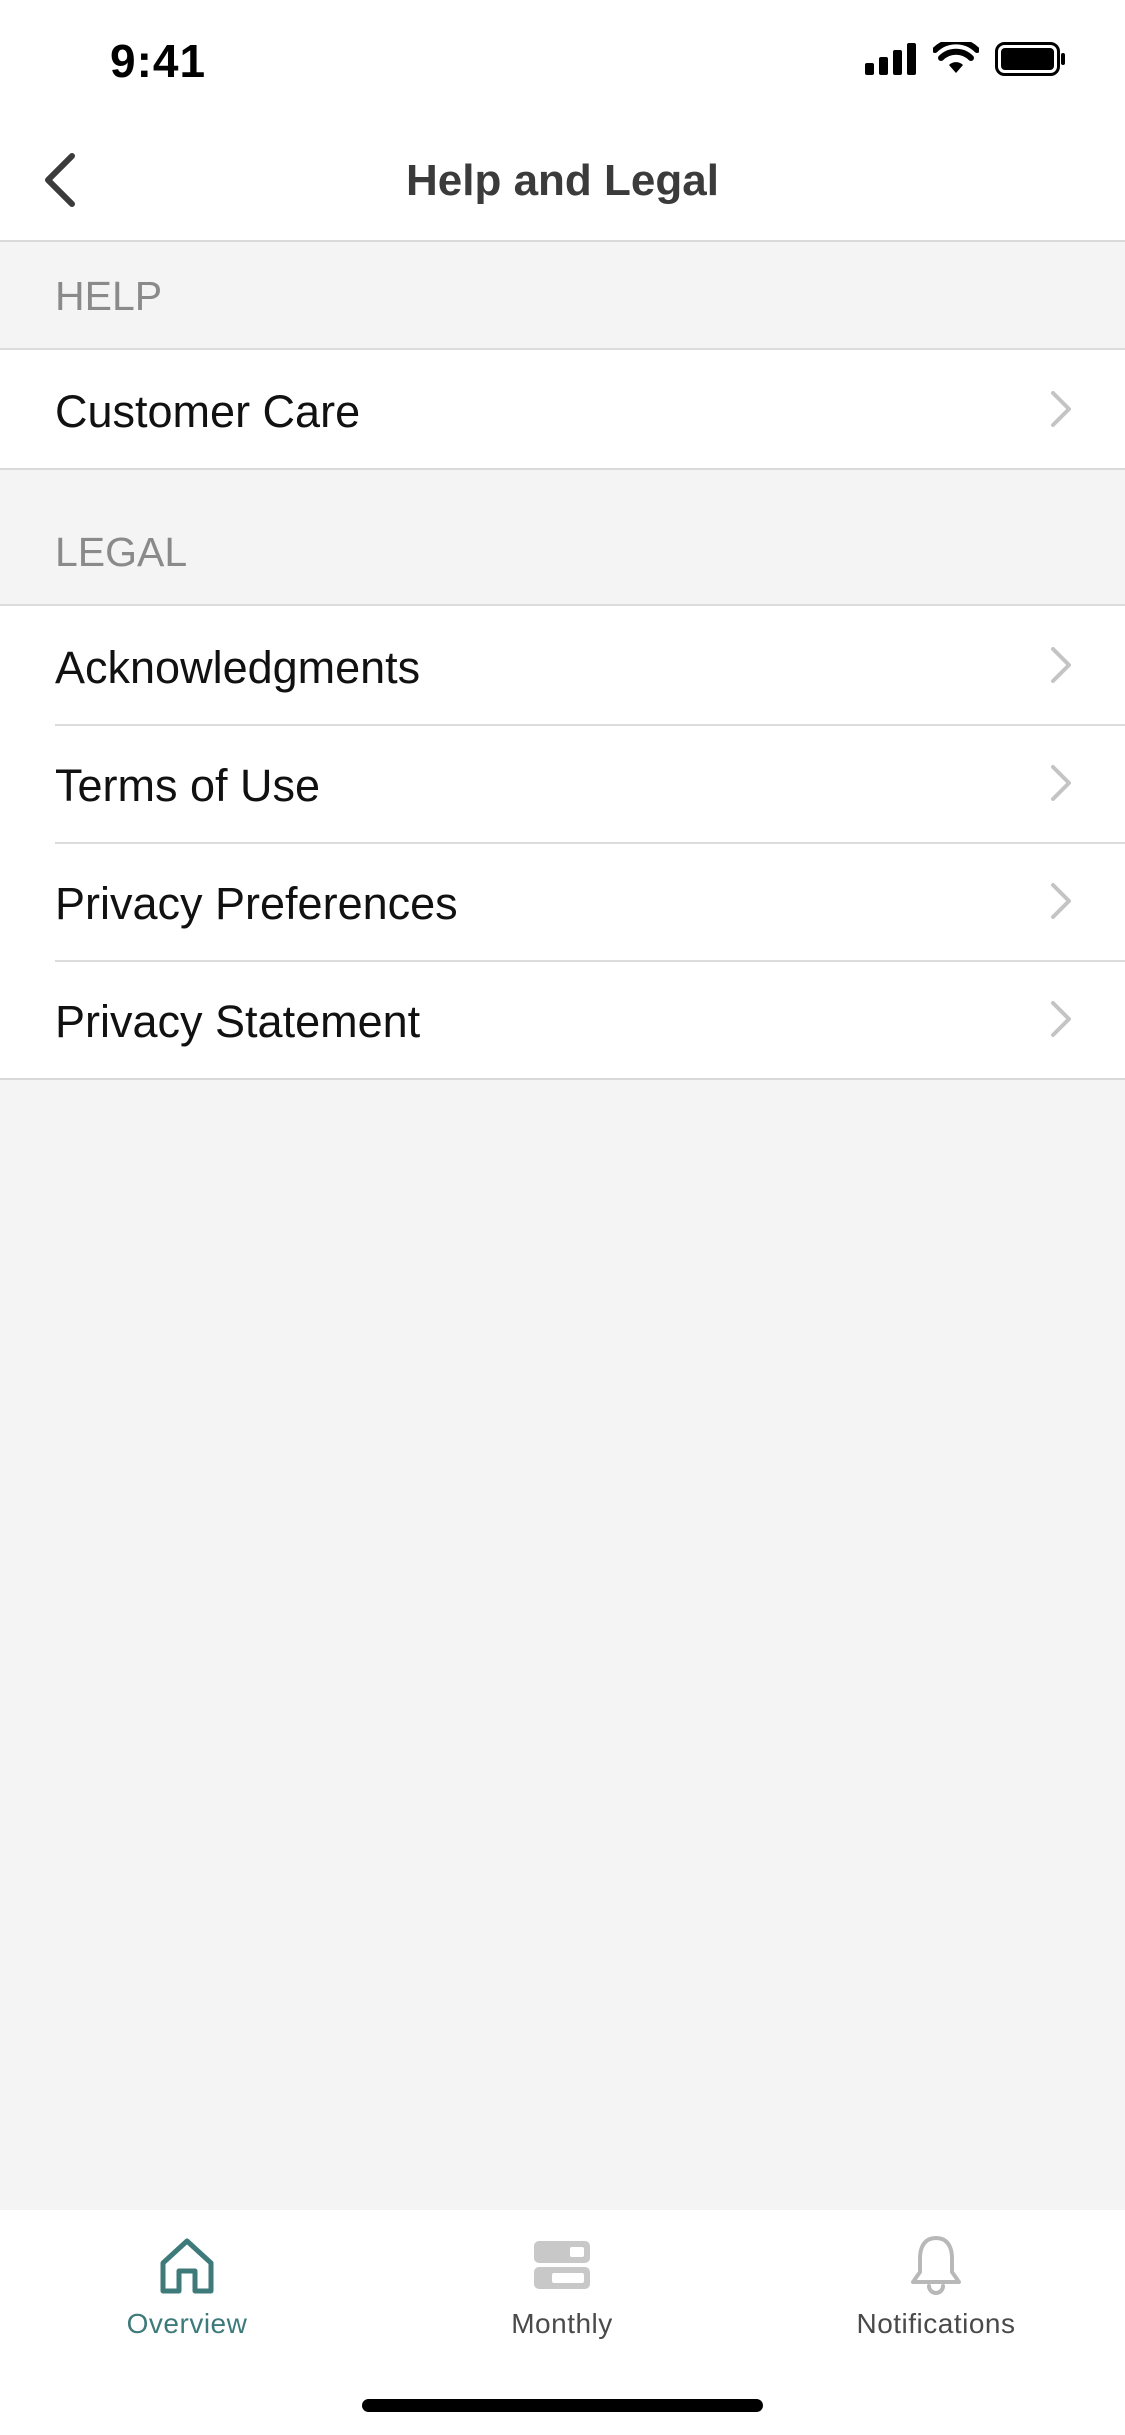  I want to click on help-group: Customer Care, so click(562, 410).